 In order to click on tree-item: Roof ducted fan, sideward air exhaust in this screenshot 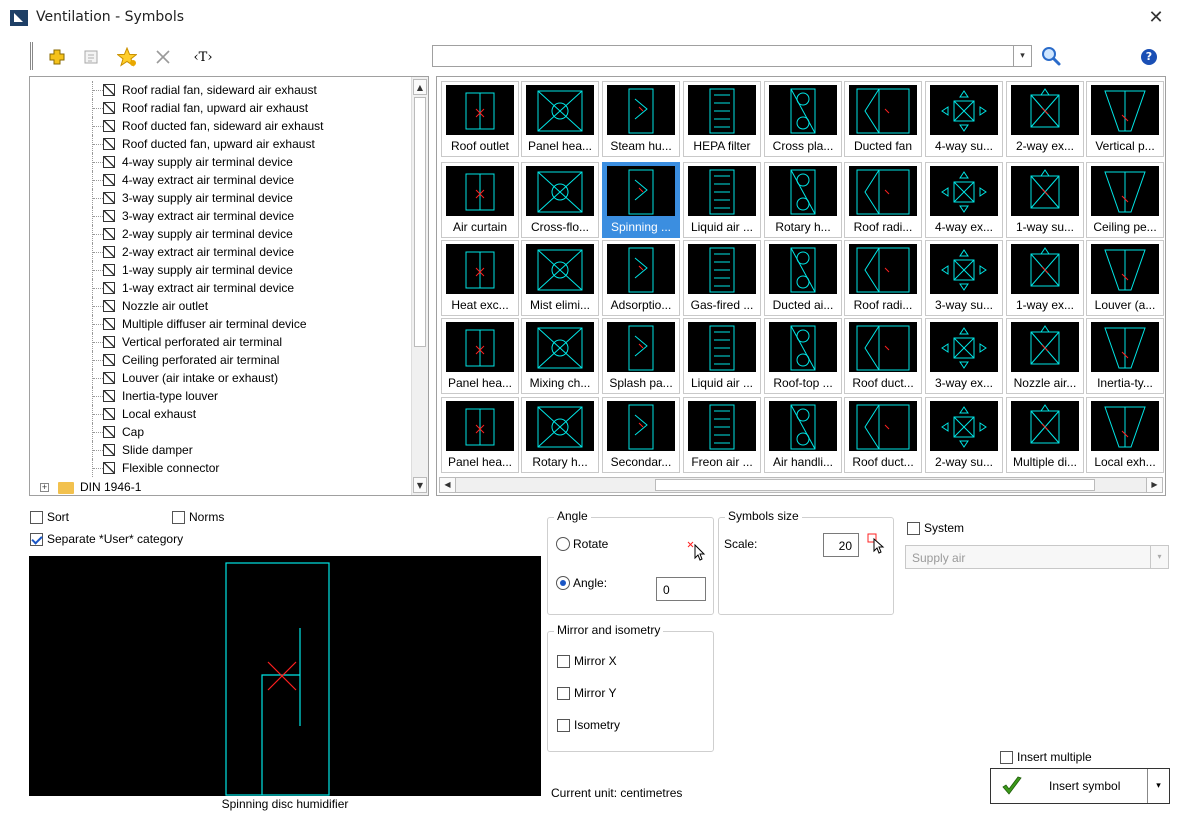, I will do `click(221, 126)`.